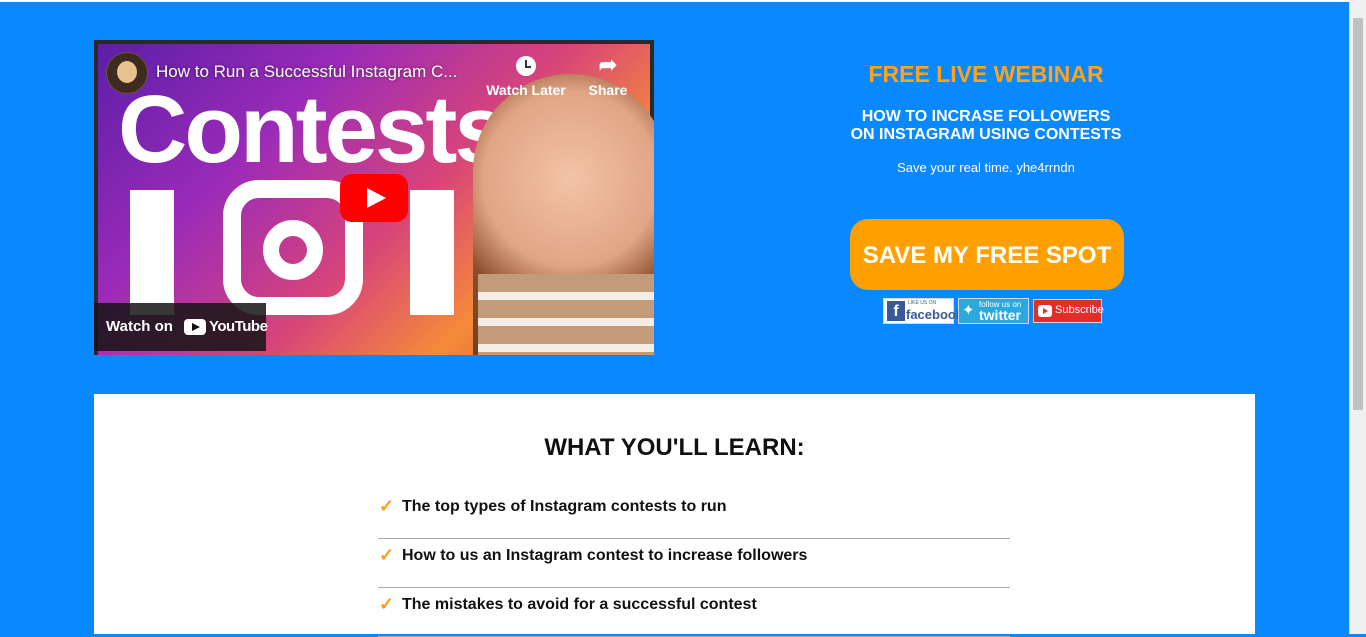  What do you see at coordinates (608, 64) in the screenshot?
I see `share-icon: ➦` at bounding box center [608, 64].